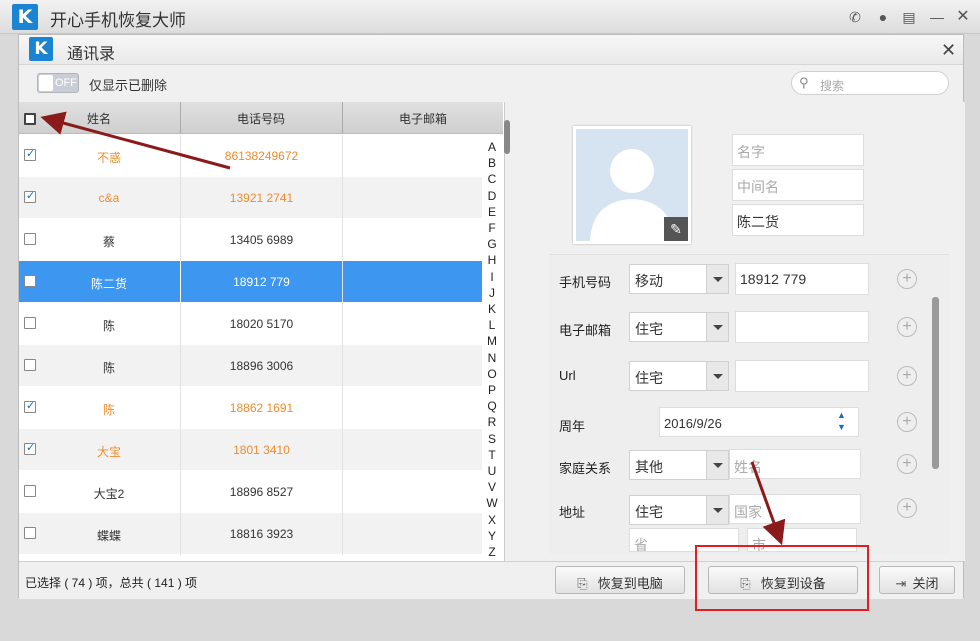 This screenshot has width=980, height=641. Describe the element at coordinates (679, 510) in the screenshot. I see `address-type-select: 住宅` at that location.